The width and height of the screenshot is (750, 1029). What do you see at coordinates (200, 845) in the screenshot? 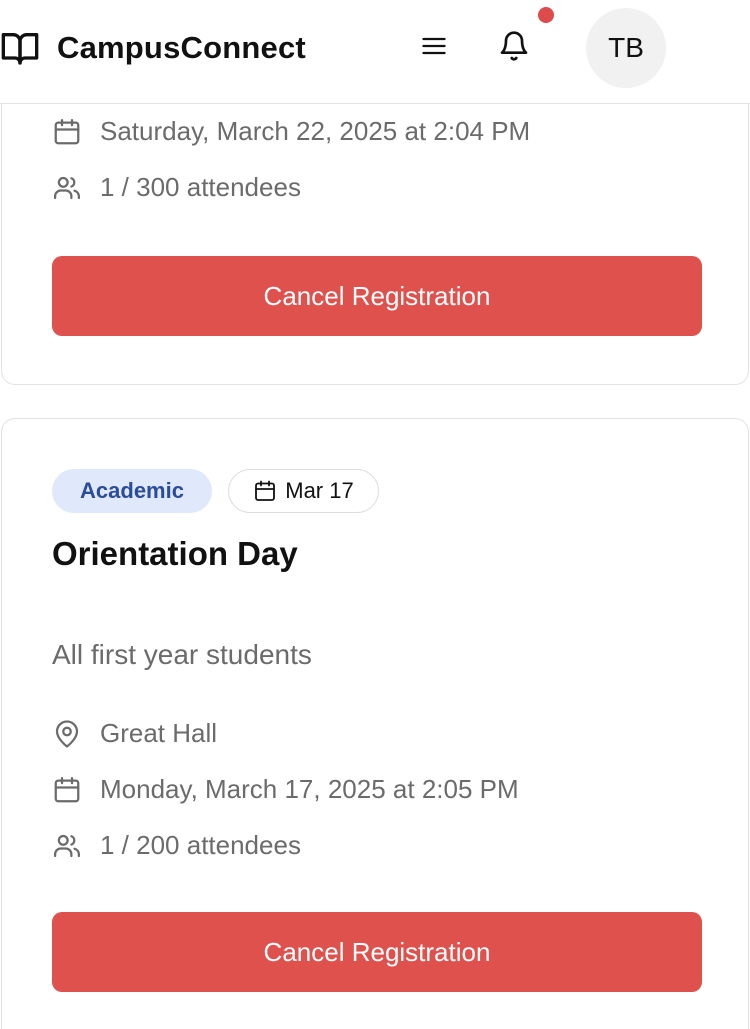
I see `event-attendees: 1 / 200 attendees` at bounding box center [200, 845].